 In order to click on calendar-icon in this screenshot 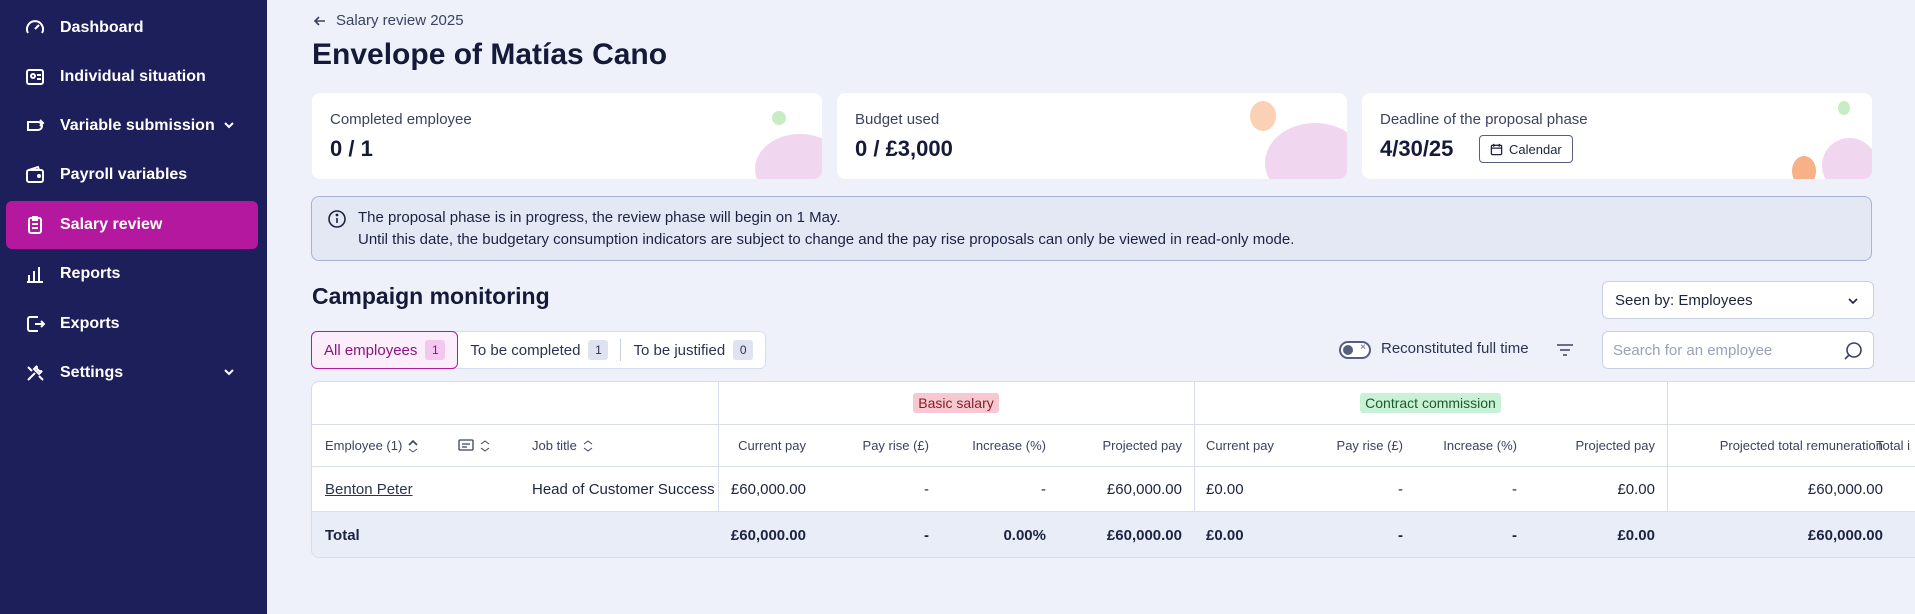, I will do `click(1496, 149)`.